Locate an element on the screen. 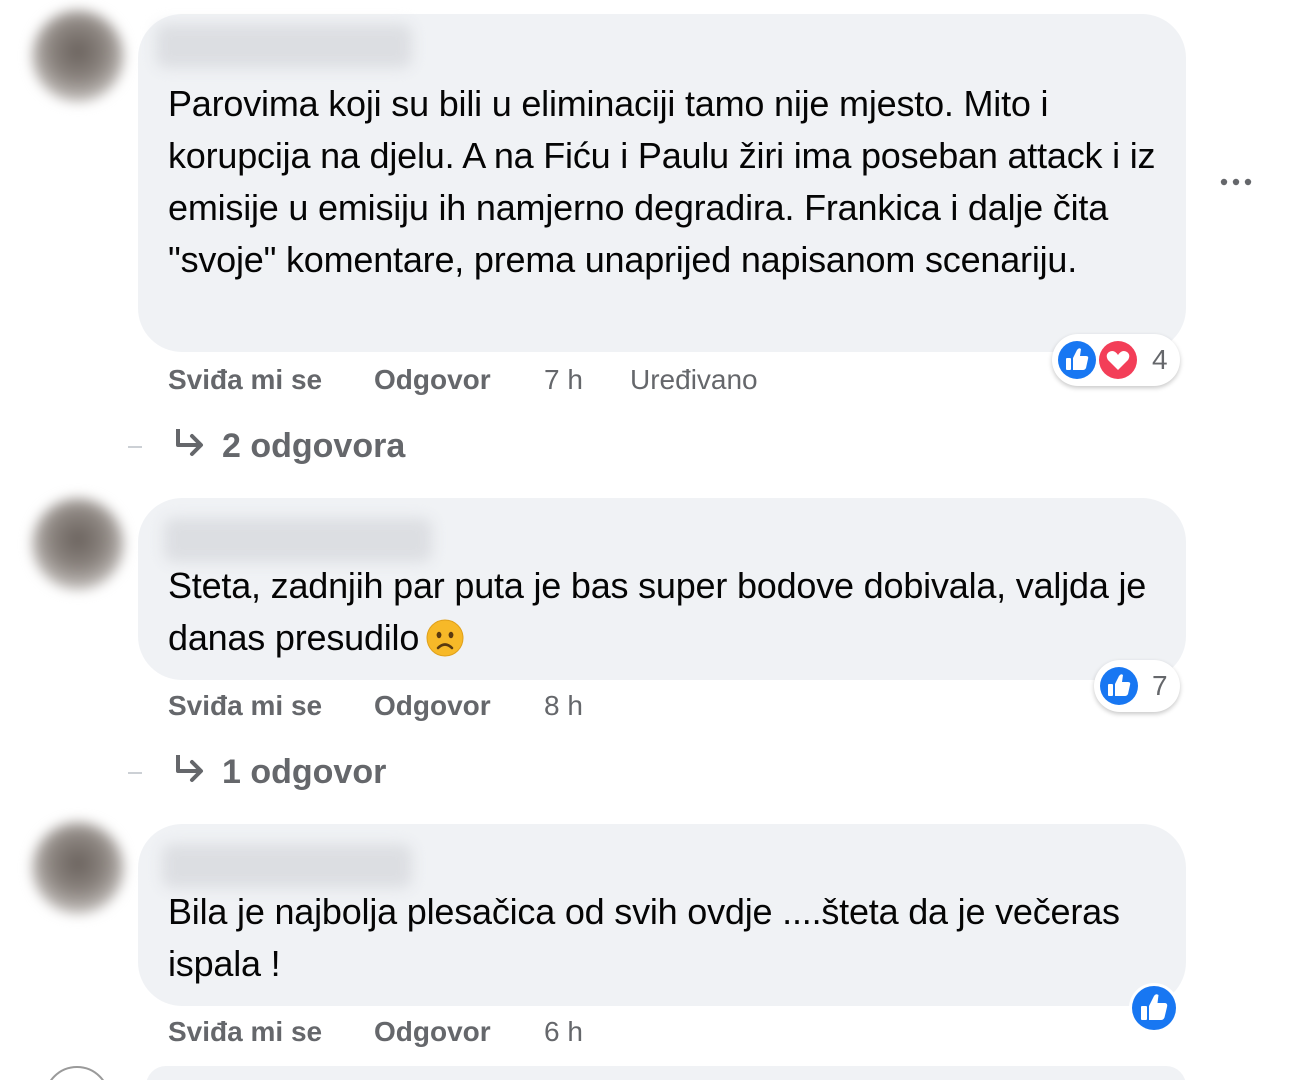  timestamp: 6 h is located at coordinates (563, 1032).